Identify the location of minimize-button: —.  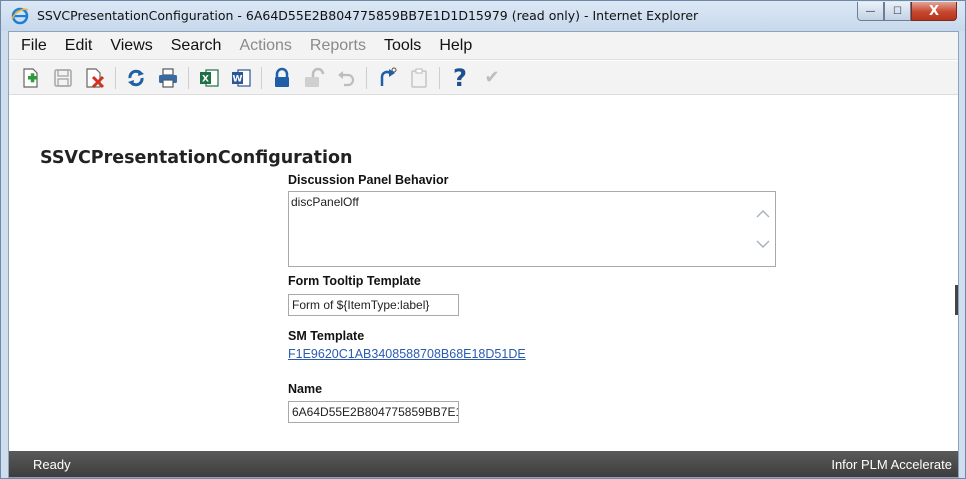
(870, 11).